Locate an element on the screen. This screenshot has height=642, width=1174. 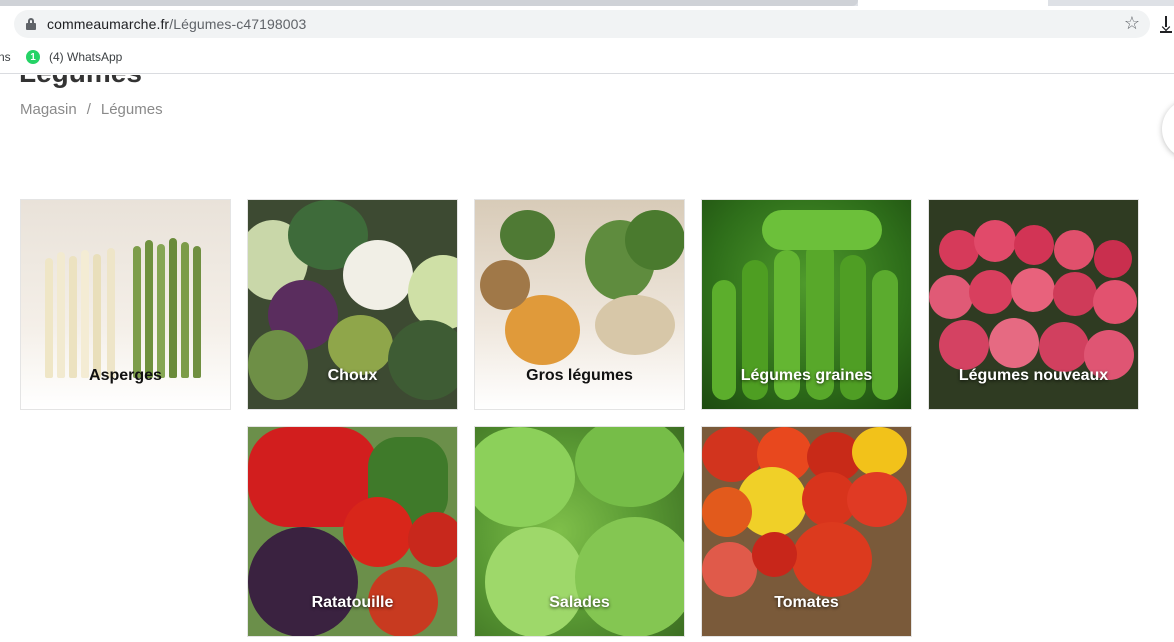
page-title: Légumes is located at coordinates (80, 82).